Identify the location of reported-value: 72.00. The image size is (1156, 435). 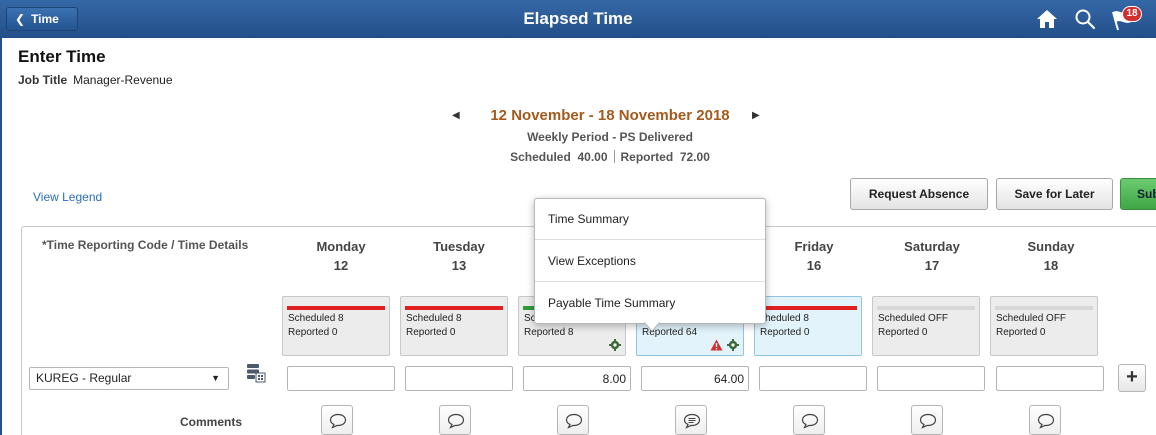
(694, 157).